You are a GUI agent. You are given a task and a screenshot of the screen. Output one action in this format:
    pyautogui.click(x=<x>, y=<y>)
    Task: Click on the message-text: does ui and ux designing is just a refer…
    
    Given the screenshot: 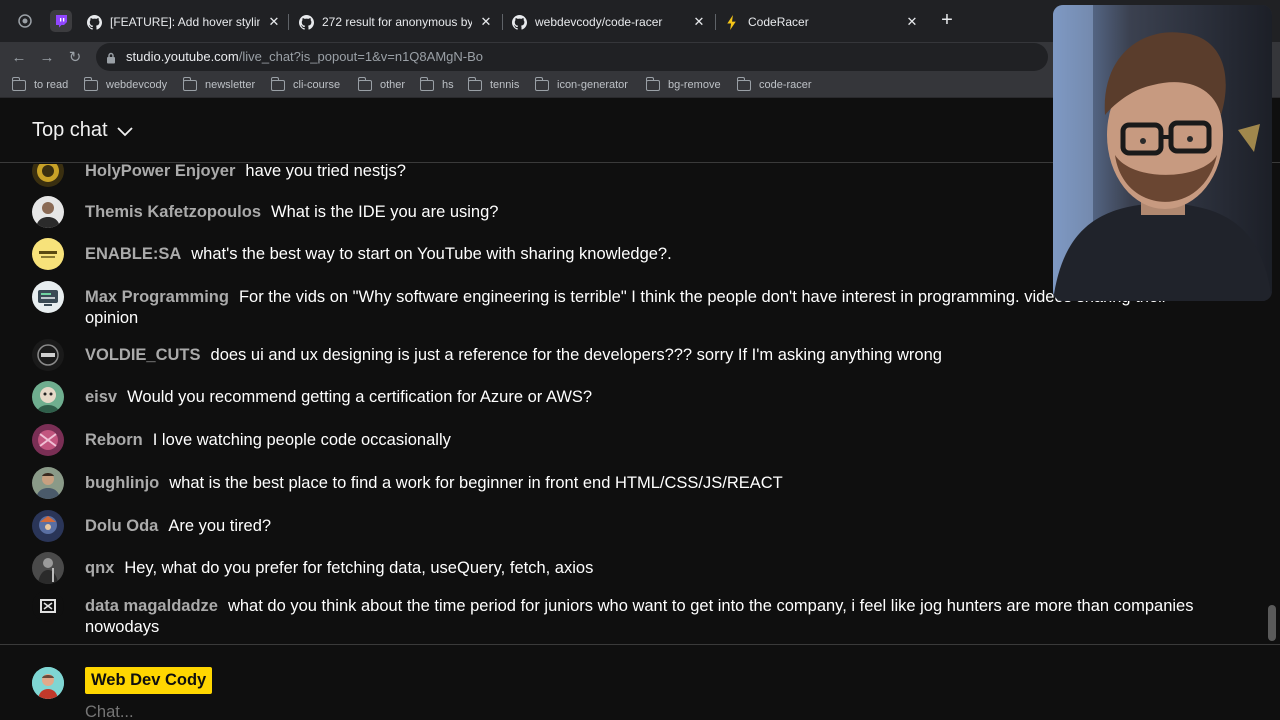 What is the action you would take?
    pyautogui.click(x=576, y=355)
    